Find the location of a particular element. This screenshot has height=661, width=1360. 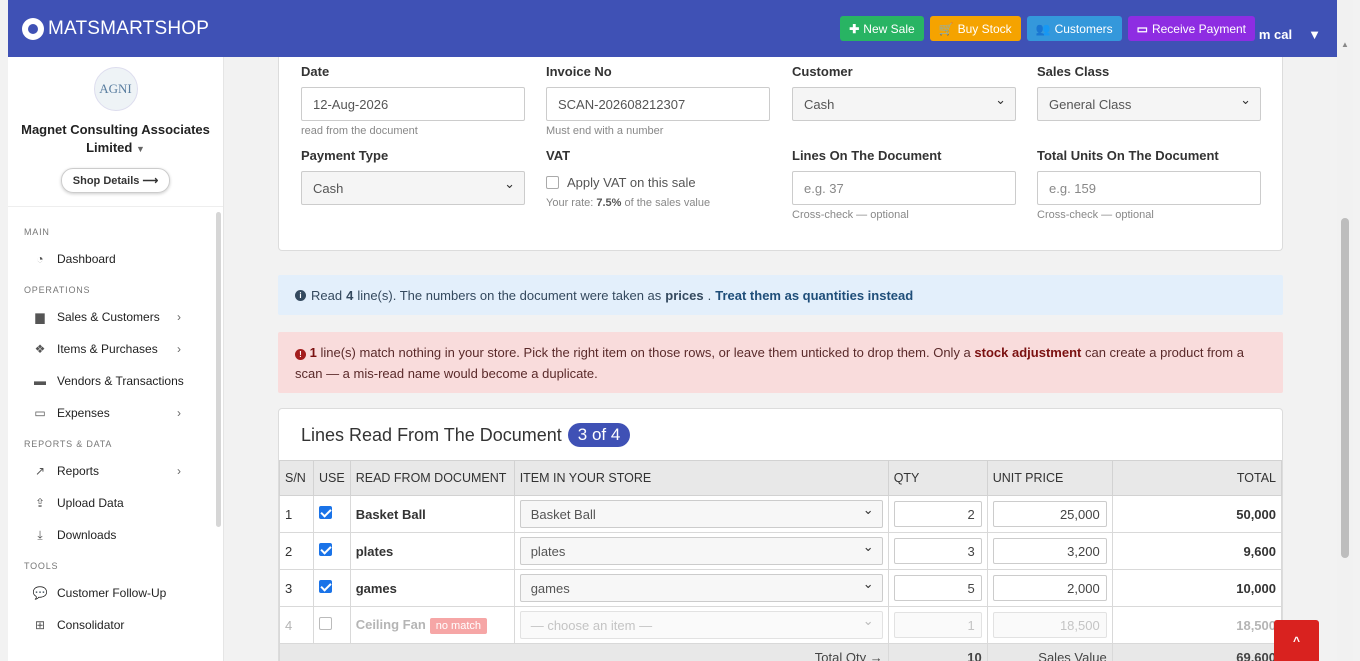

download-icon: ⤓ is located at coordinates (40, 534).